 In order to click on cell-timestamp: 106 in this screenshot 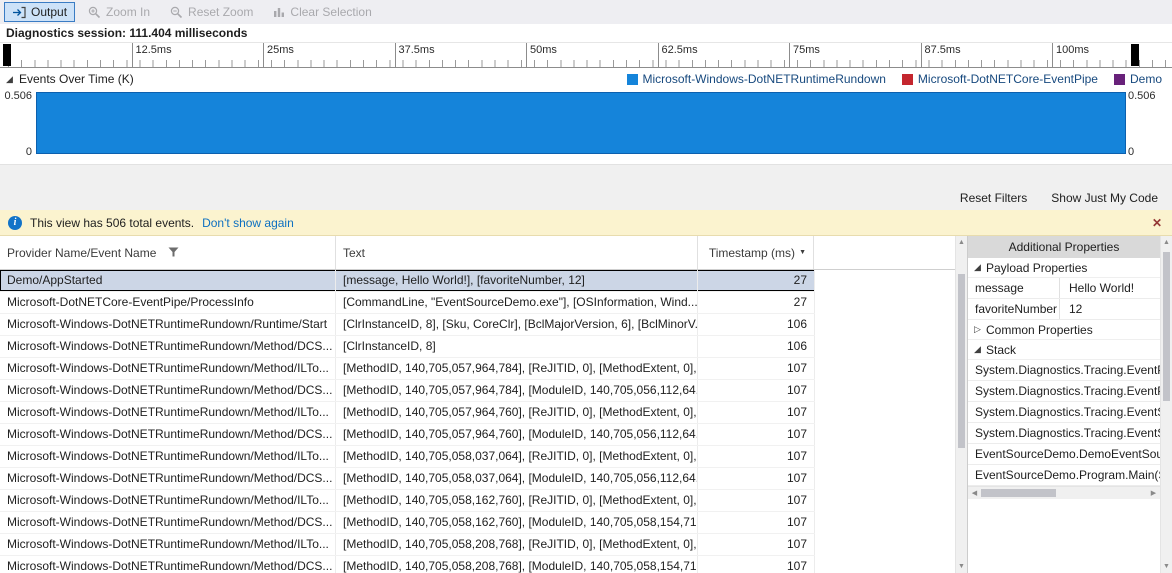, I will do `click(756, 324)`.